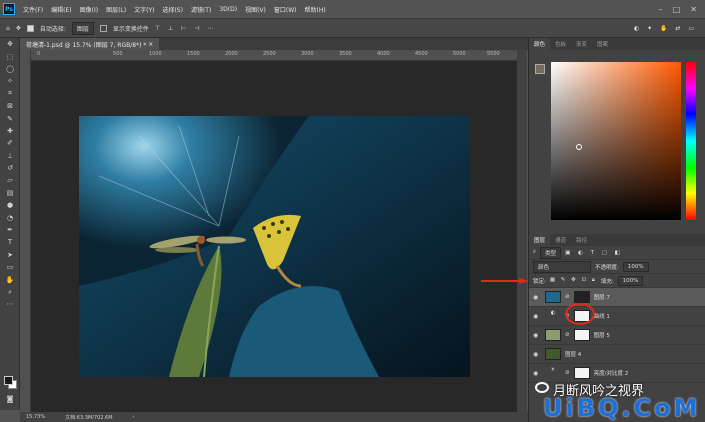 This screenshot has height=422, width=705. I want to click on document-tab: 荷塘清-1.psd @ 15.7% (图层 7, RGB/8*) * ×, so click(90, 44).